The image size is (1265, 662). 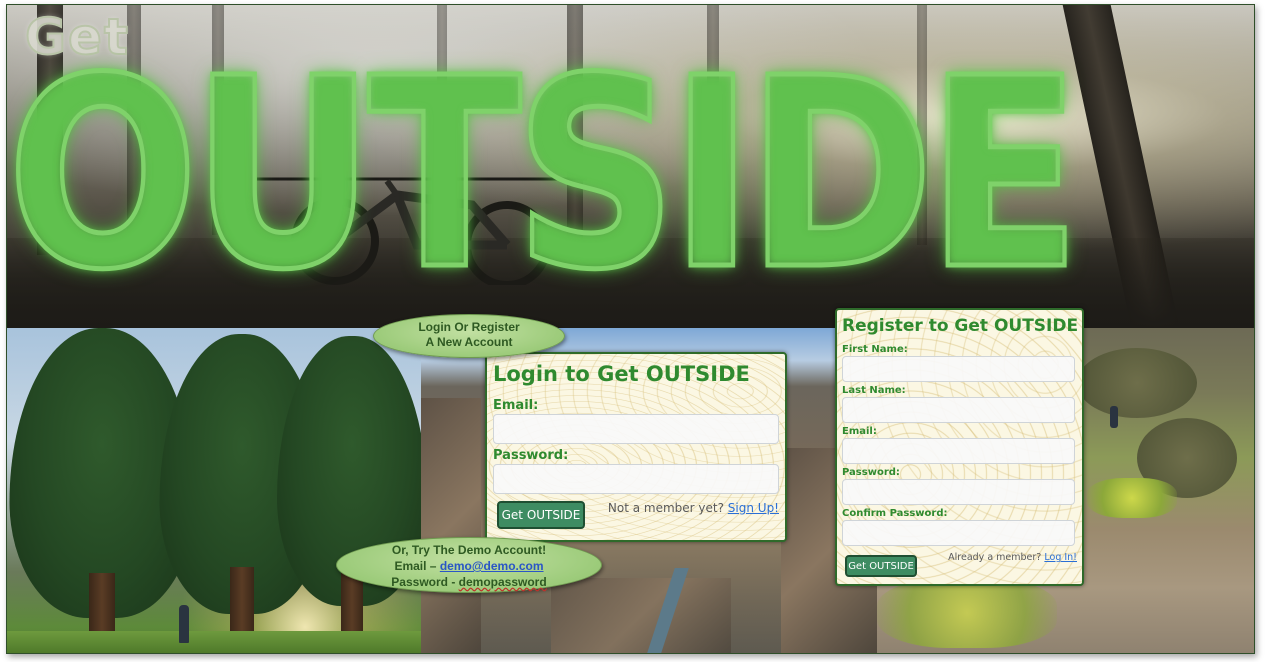 I want to click on register-password-label: Password:, so click(x=871, y=472).